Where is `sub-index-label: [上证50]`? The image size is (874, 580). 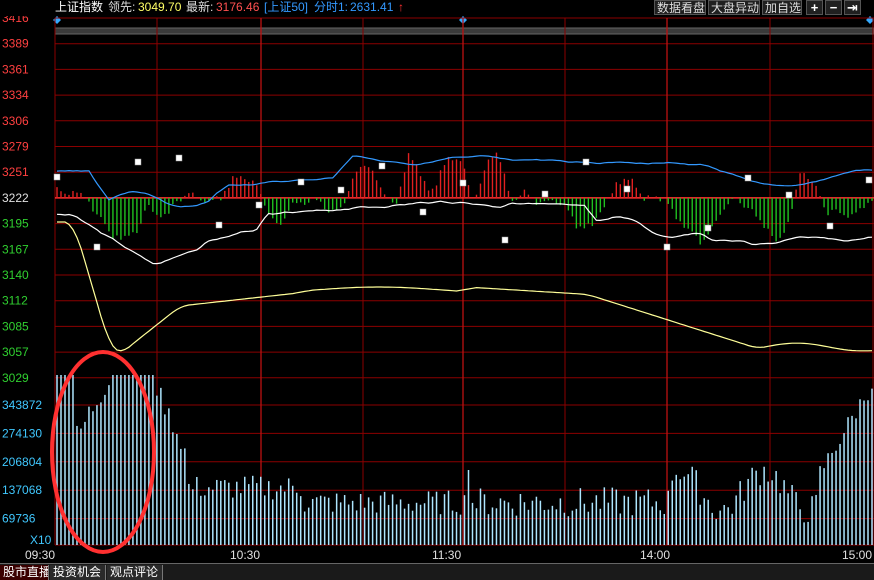 sub-index-label: [上证50] is located at coordinates (286, 7).